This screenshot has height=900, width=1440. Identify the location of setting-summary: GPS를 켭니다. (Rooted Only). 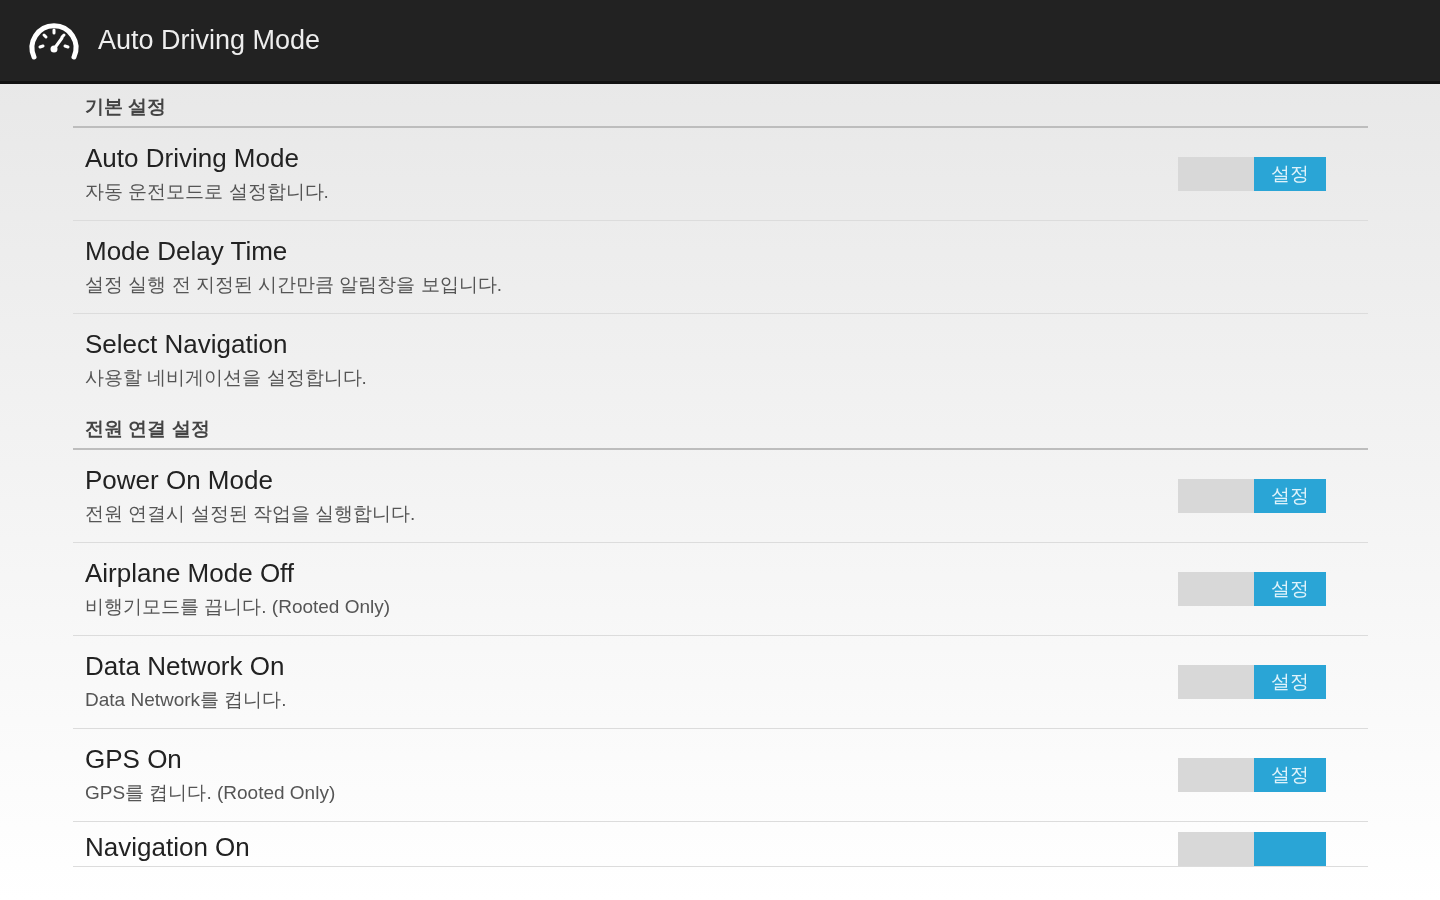
(211, 793).